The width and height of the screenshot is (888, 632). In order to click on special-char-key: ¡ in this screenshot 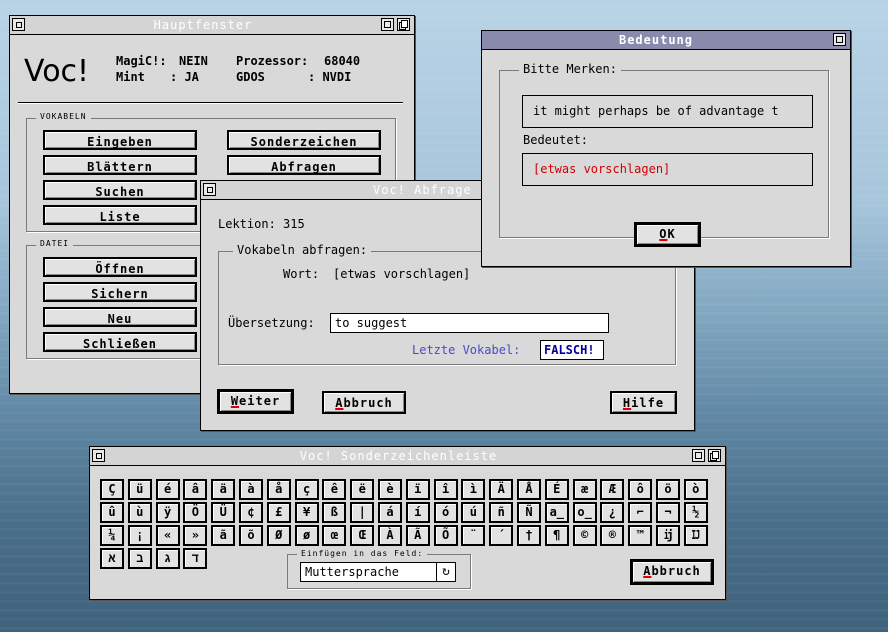, I will do `click(139, 535)`.